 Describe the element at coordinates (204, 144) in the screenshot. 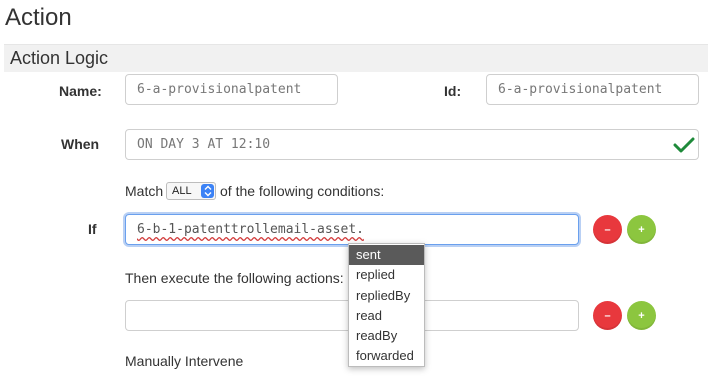

I see `when-input-value: ON DAY 3 AT 12:10` at that location.